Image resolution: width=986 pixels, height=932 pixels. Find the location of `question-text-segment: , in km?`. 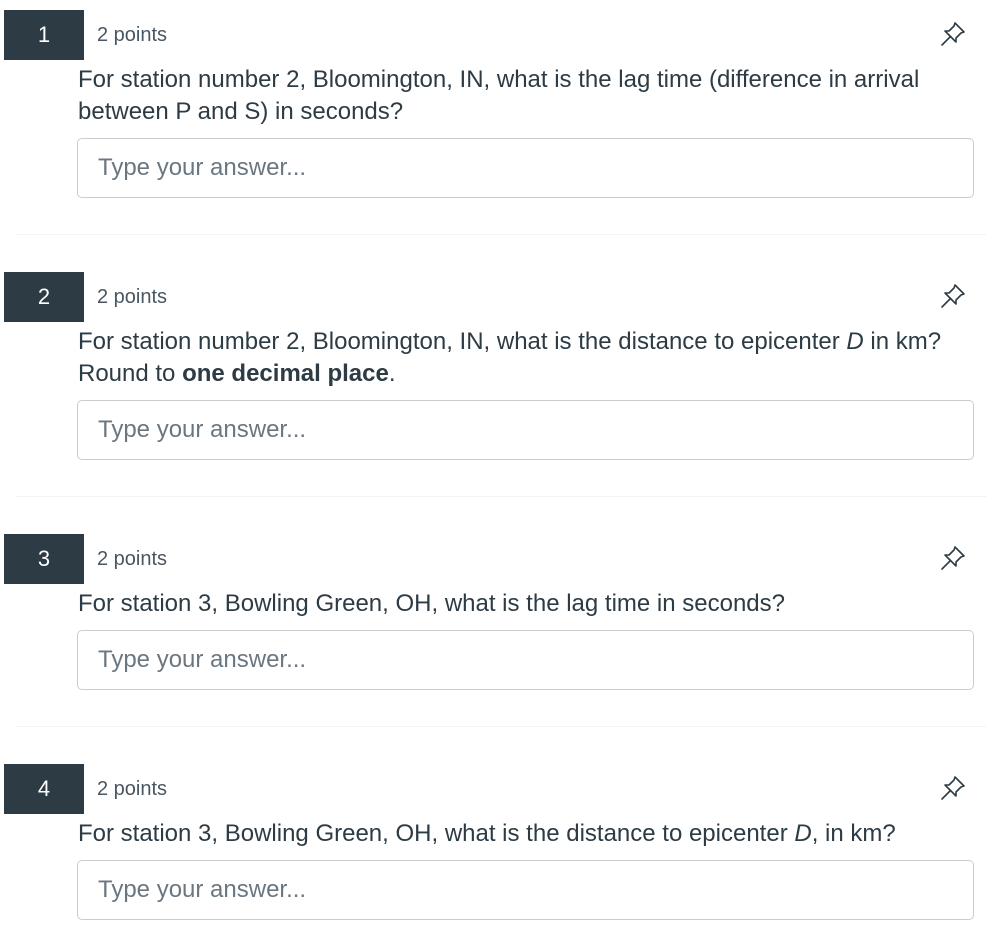

question-text-segment: , in km? is located at coordinates (853, 833).